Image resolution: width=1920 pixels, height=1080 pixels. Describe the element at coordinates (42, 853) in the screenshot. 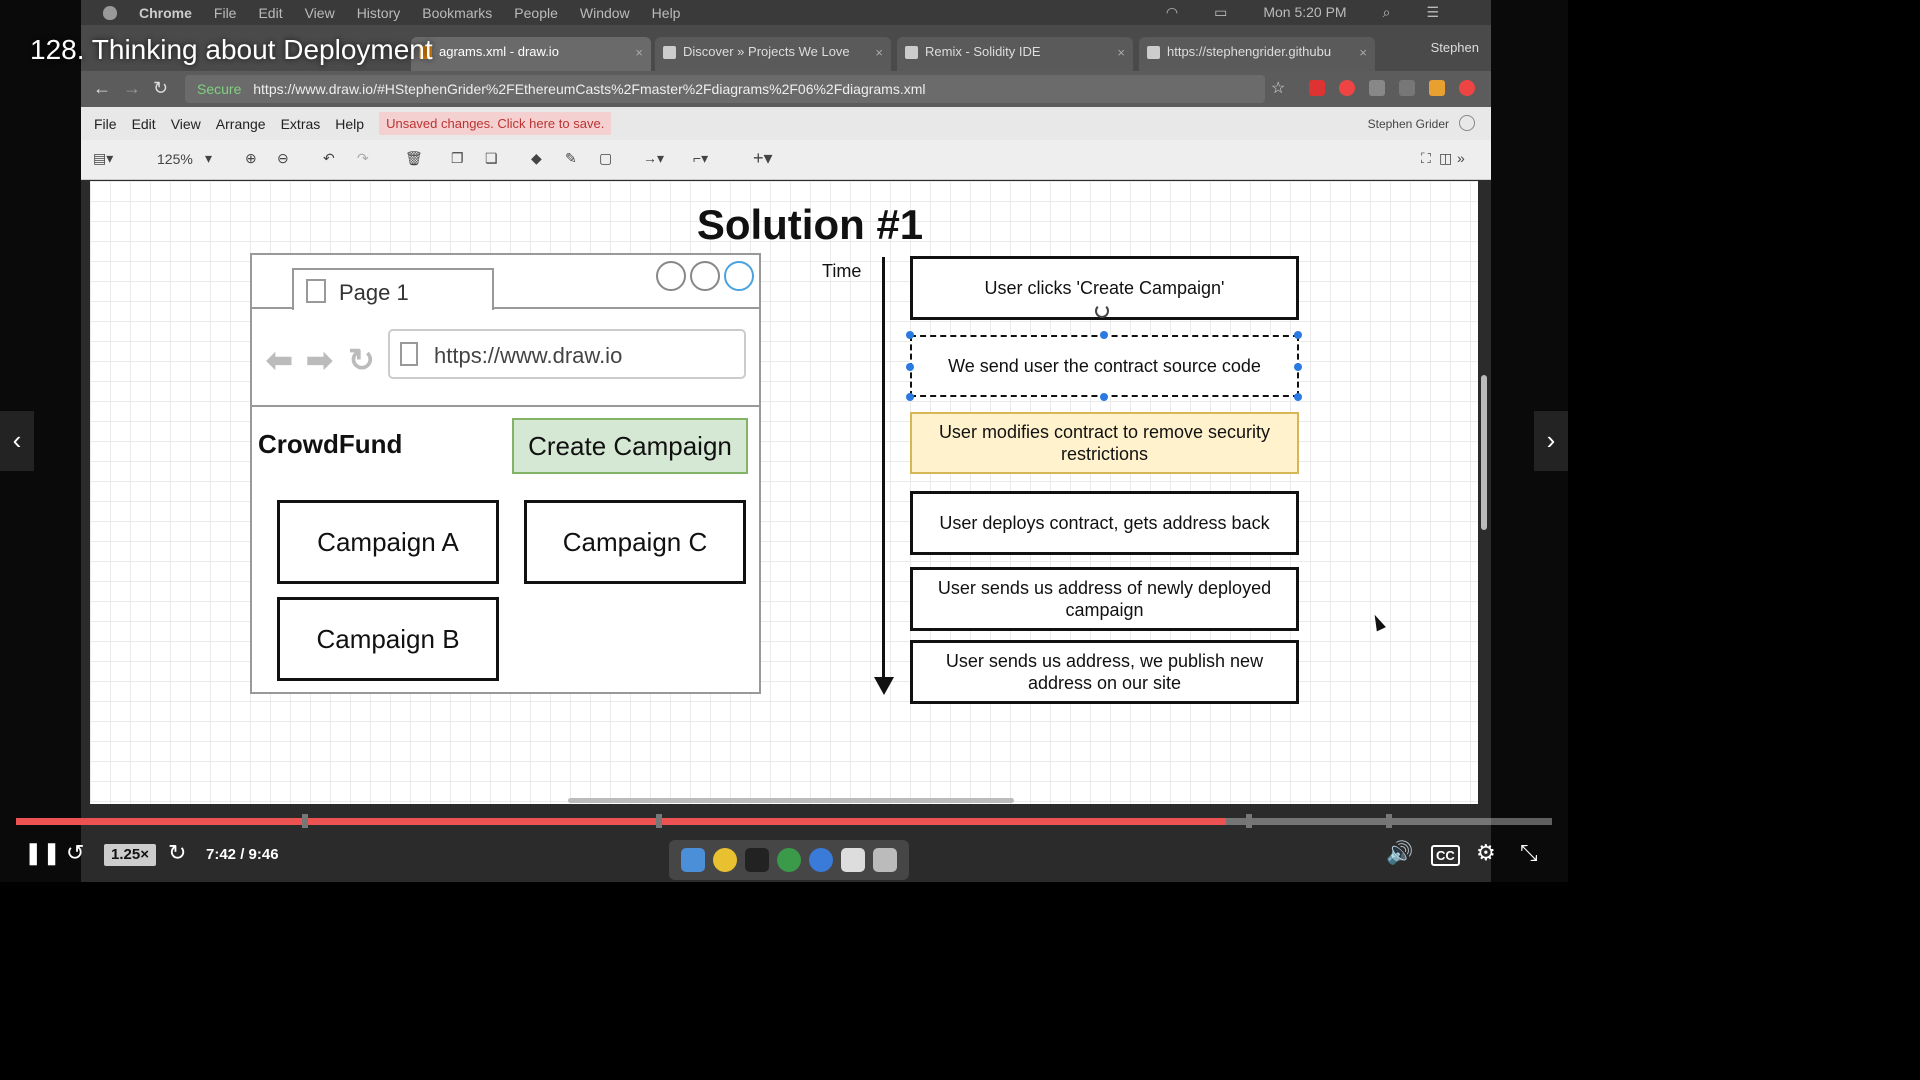

I see `pause-icon: ❚❚` at that location.